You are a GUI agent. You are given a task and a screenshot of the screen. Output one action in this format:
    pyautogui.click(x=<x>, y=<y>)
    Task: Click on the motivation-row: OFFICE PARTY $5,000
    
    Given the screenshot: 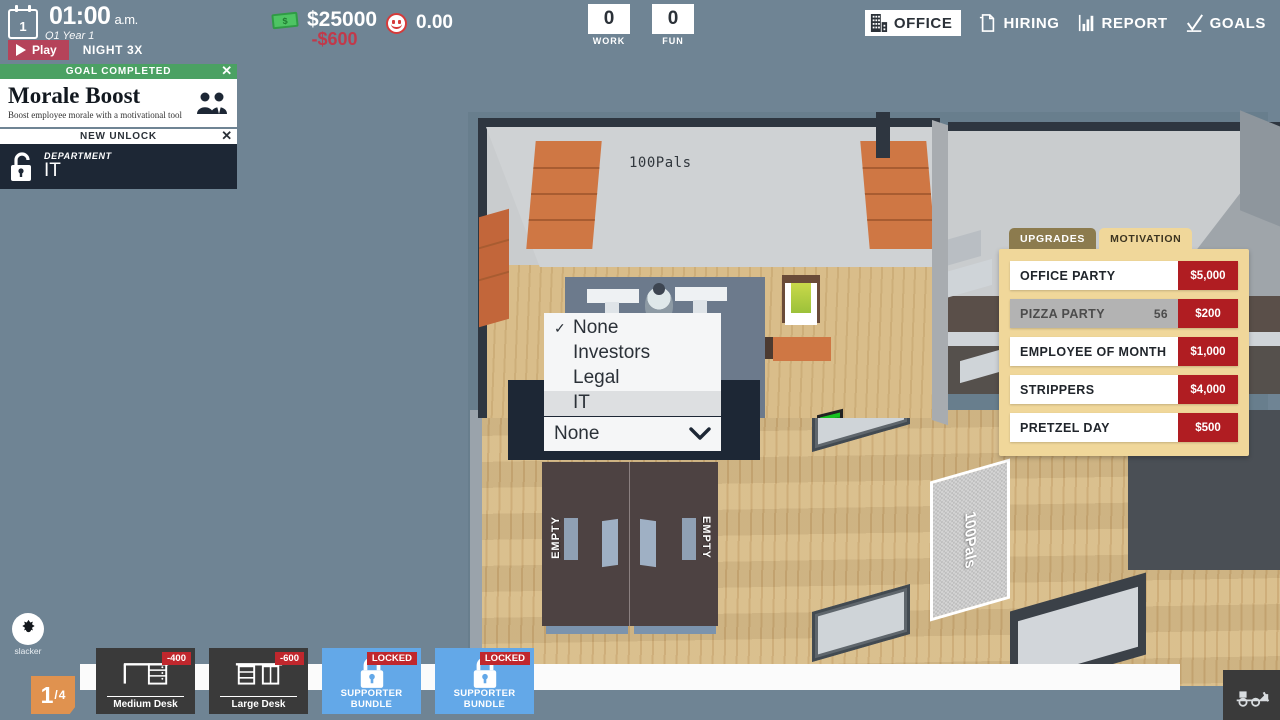 What is the action you would take?
    pyautogui.click(x=1124, y=275)
    